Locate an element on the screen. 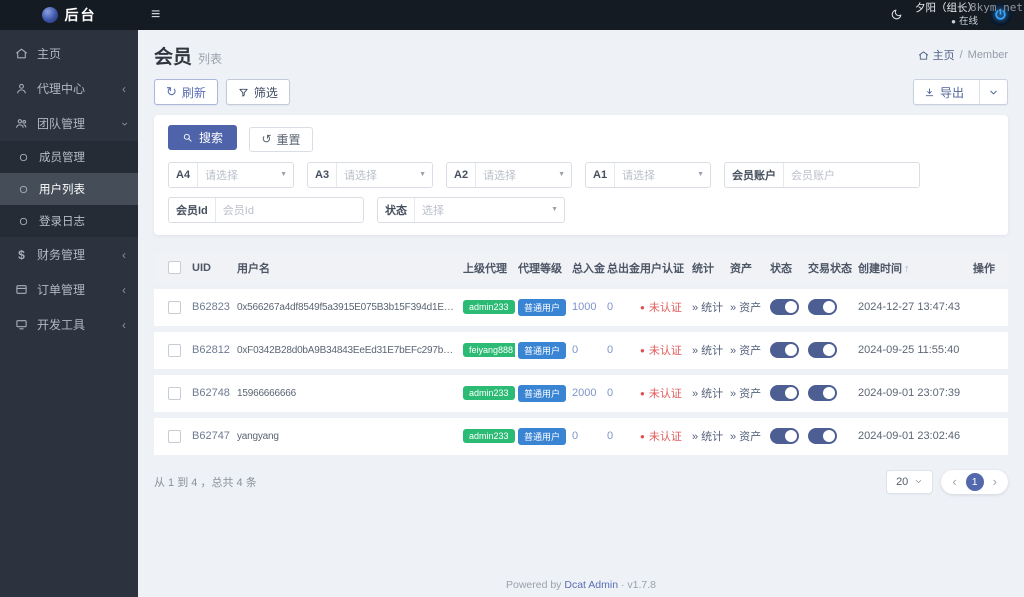 The width and height of the screenshot is (1024, 597). user-info: 夕阳（组长） ● 在线 is located at coordinates (946, 15).